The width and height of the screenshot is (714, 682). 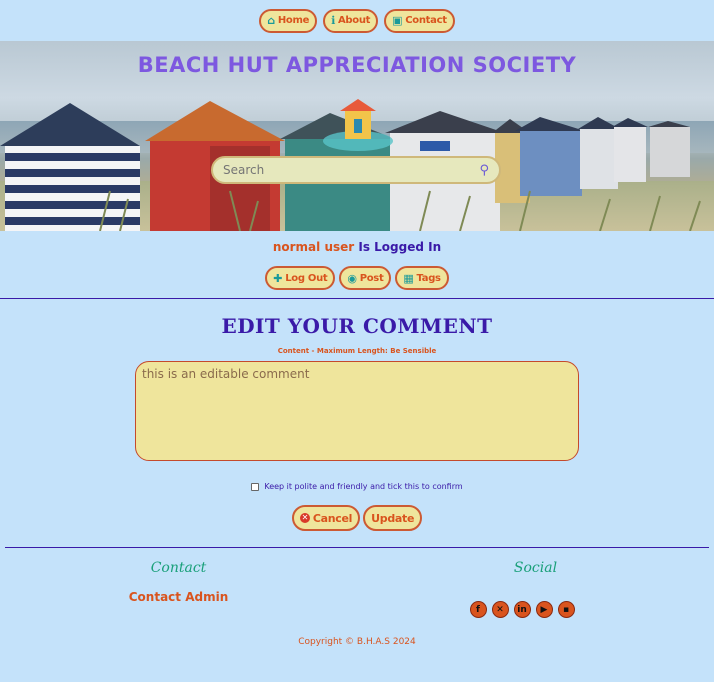 What do you see at coordinates (400, 247) in the screenshot?
I see `login-status-text: Is Logged In` at bounding box center [400, 247].